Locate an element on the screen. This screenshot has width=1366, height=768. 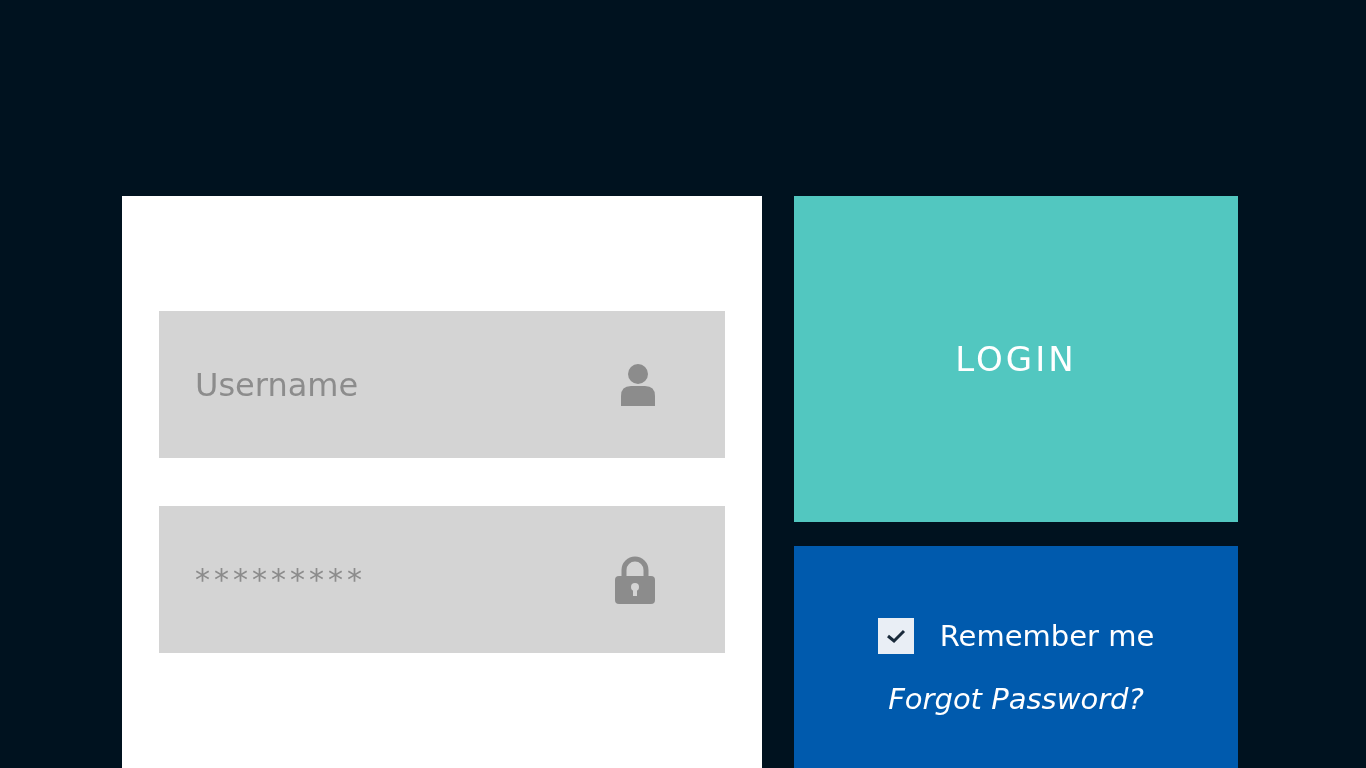
password-field: ********* is located at coordinates (442, 579).